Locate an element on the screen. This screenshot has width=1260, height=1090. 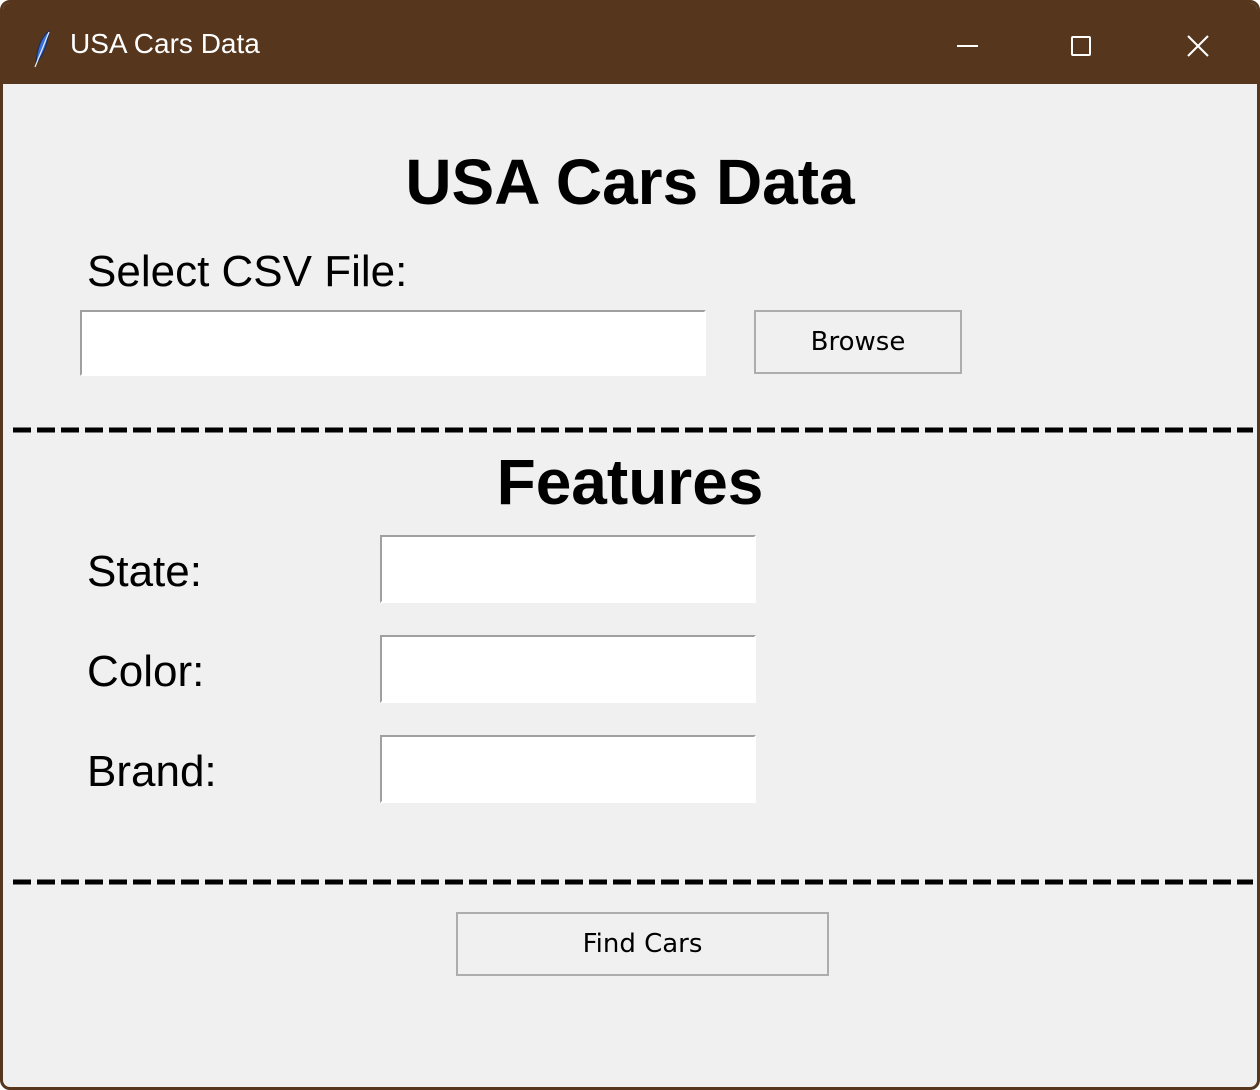
brand-label: Brand: is located at coordinates (152, 771).